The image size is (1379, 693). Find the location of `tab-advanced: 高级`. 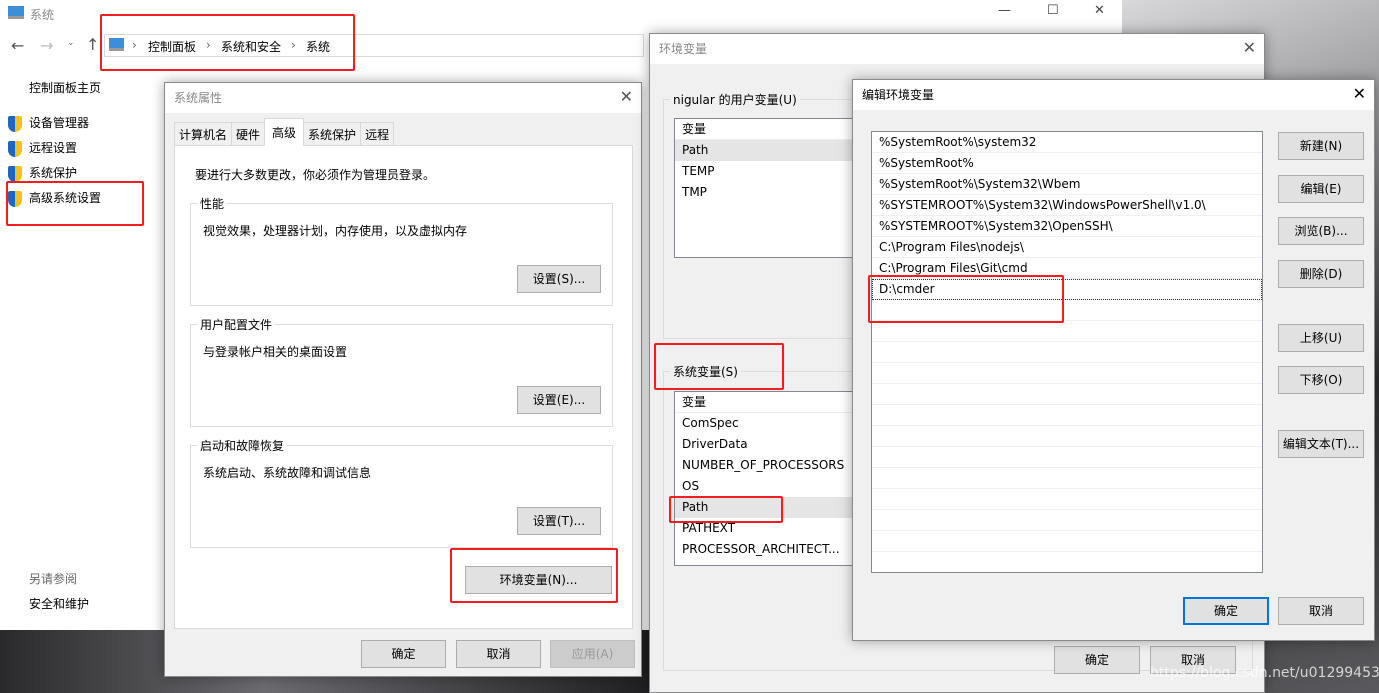

tab-advanced: 高级 is located at coordinates (284, 132).